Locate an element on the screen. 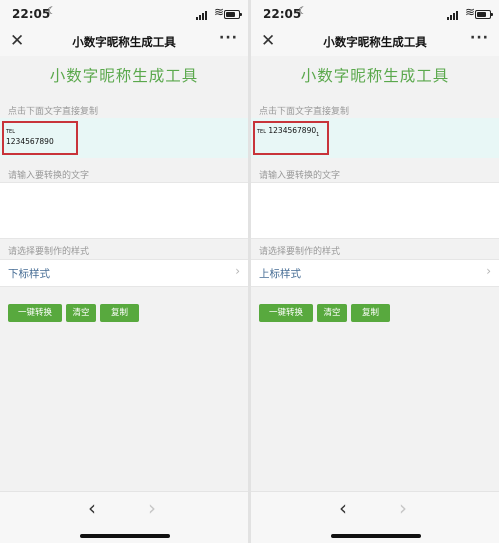 The height and width of the screenshot is (543, 499). output-box: TEL 1234567890 is located at coordinates (124, 138).